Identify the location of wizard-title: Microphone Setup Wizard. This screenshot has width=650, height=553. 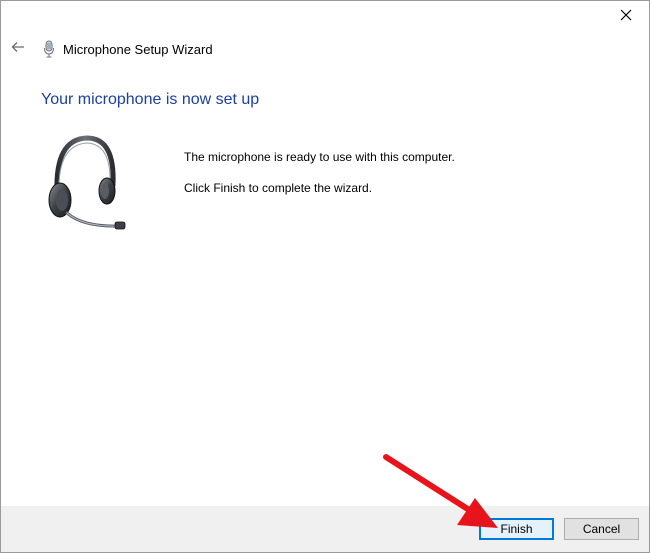
(138, 49).